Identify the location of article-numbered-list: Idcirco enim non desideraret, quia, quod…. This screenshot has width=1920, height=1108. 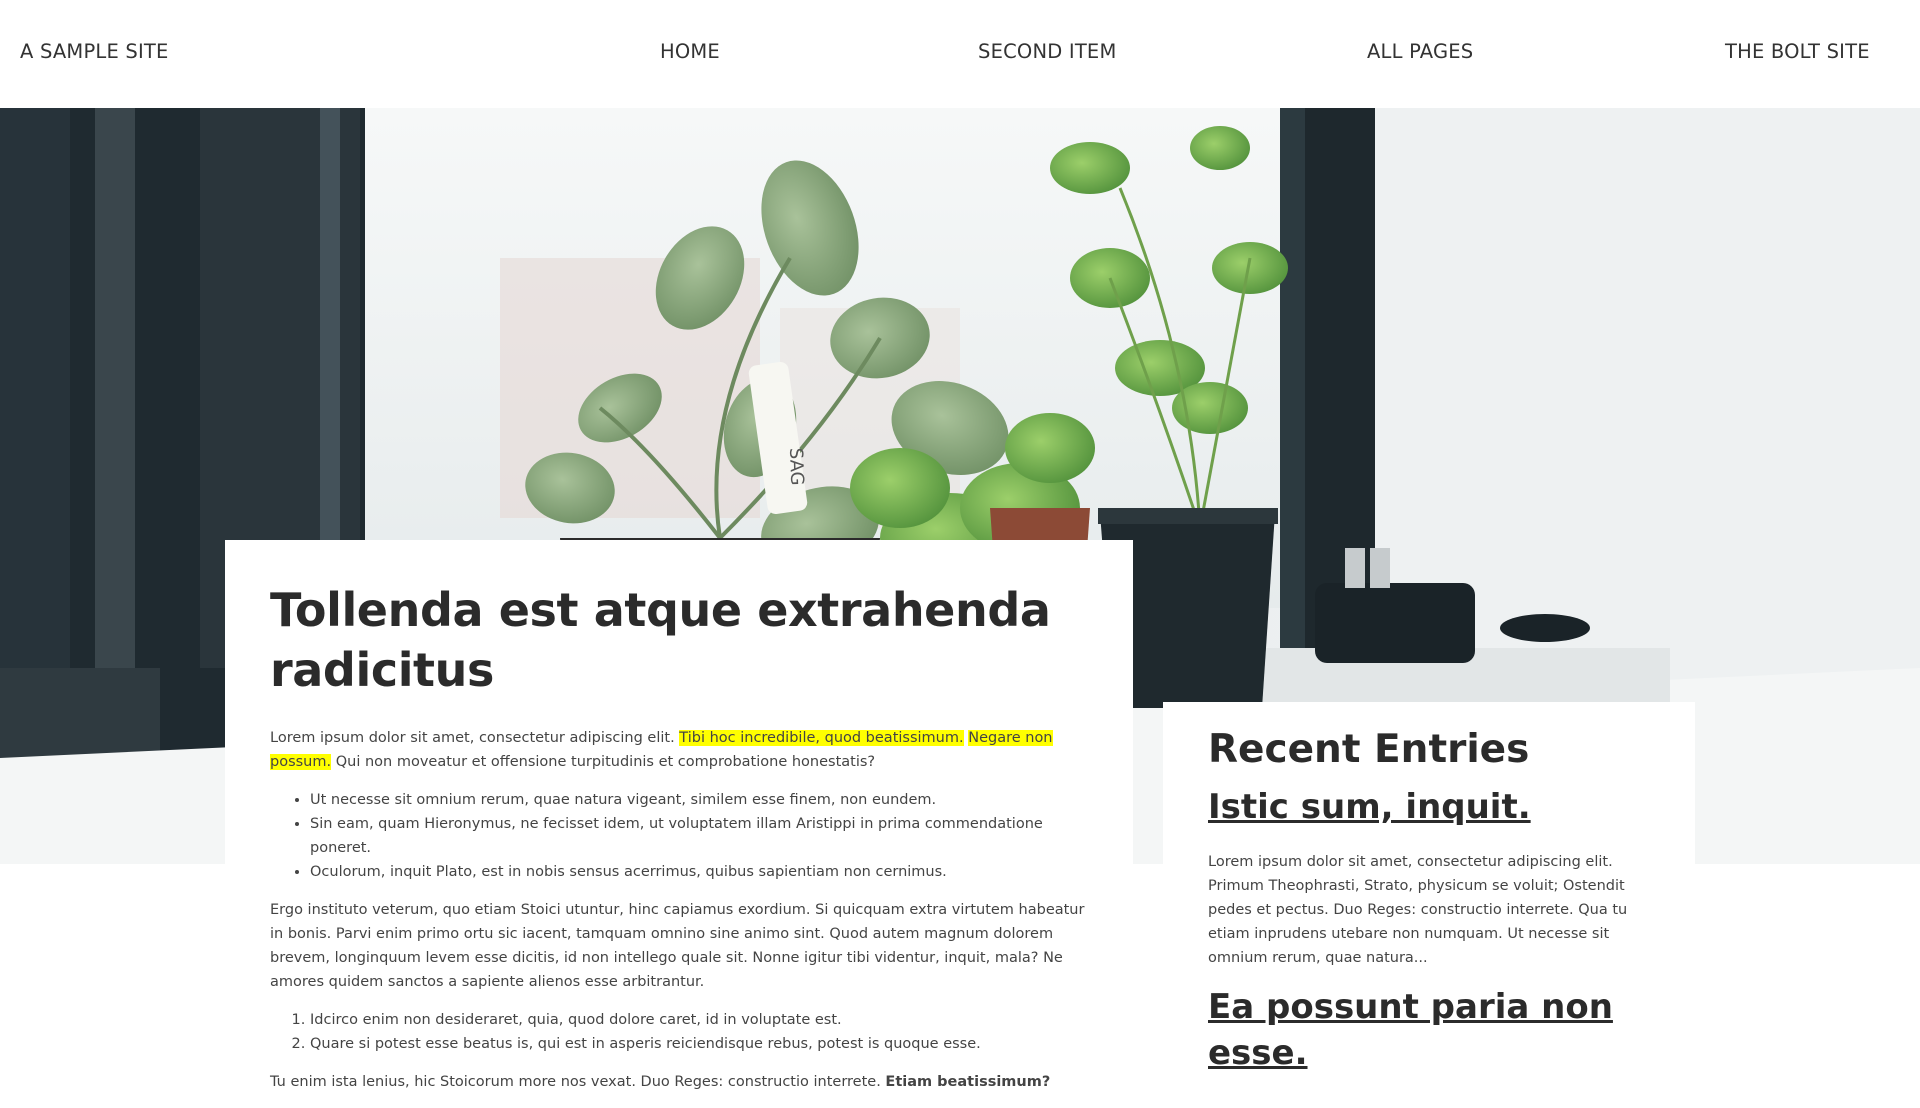
(685, 1032).